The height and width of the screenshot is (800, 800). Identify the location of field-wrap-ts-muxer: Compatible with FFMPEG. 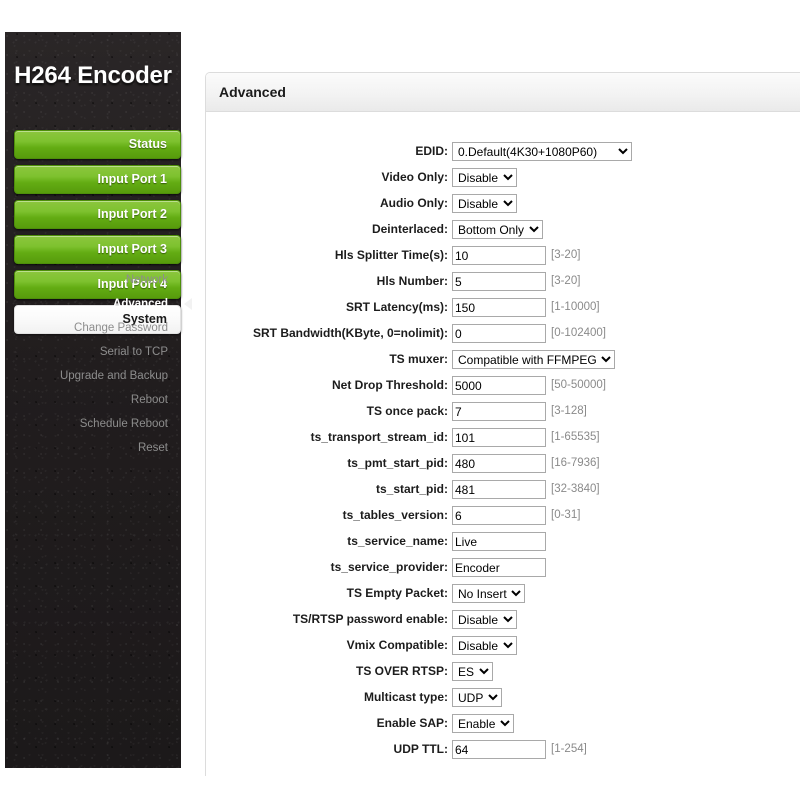
(533, 359).